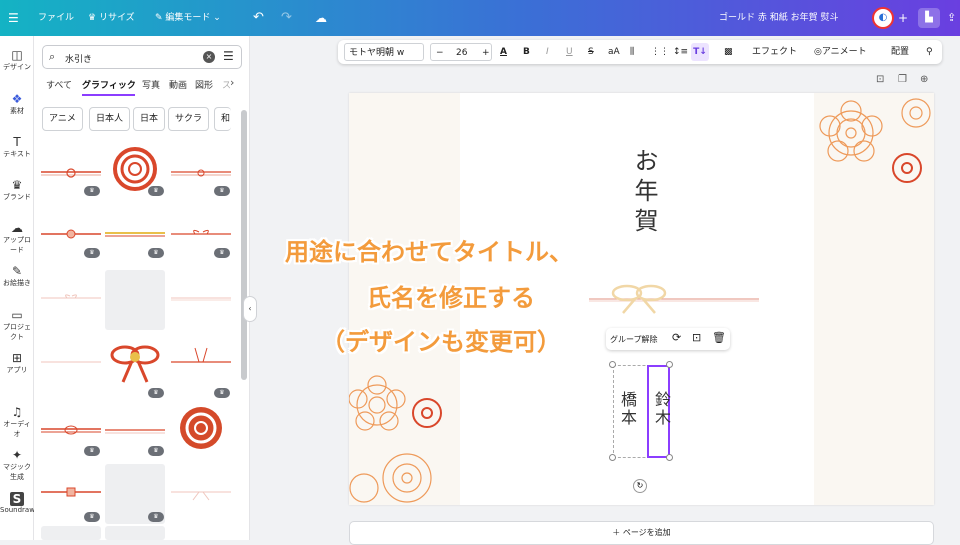 Image resolution: width=960 pixels, height=545 pixels. I want to click on font-family-select: モトヤ明朝 w, so click(384, 52).